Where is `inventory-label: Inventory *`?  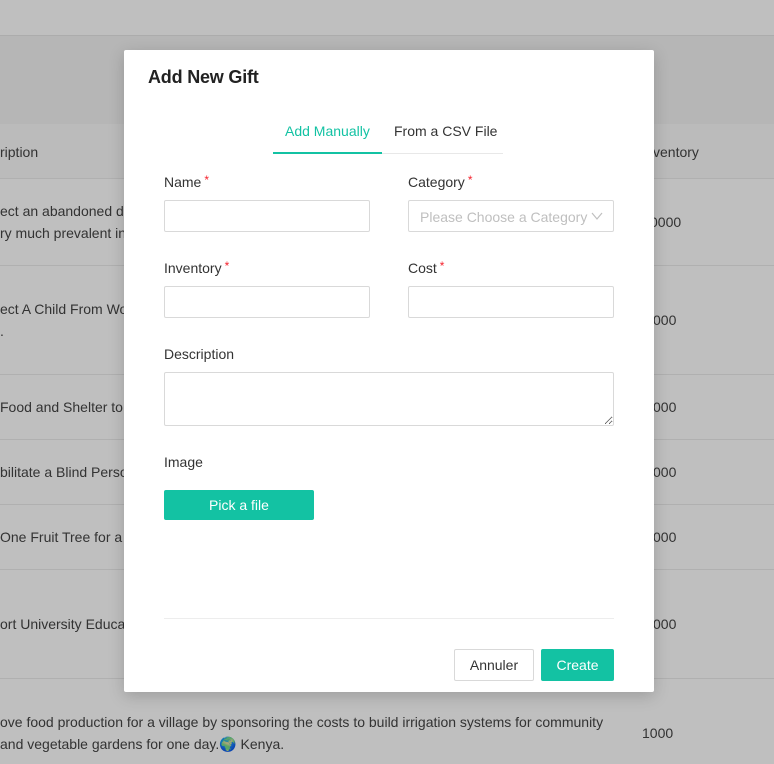
inventory-label: Inventory * is located at coordinates (197, 267).